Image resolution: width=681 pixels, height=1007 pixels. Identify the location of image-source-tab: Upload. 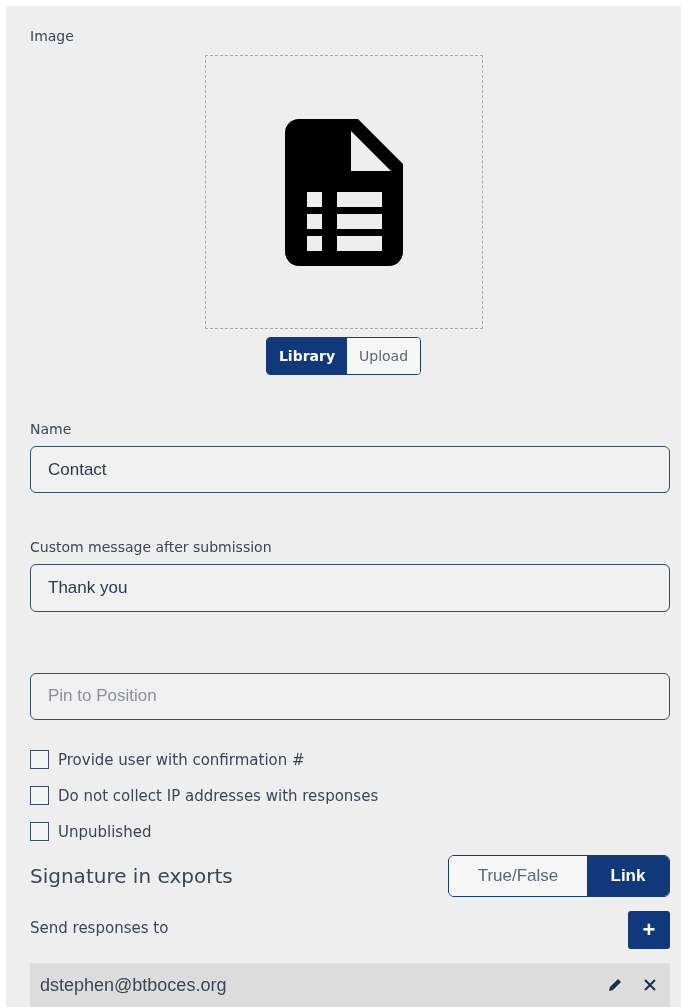
(384, 356).